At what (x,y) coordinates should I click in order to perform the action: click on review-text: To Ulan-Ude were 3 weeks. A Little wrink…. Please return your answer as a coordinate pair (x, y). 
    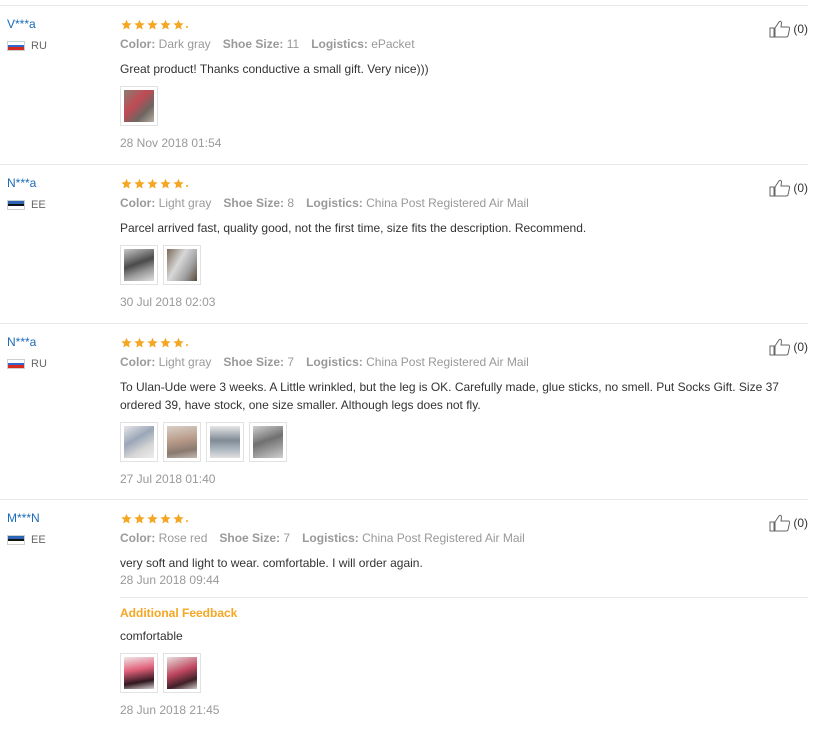
    Looking at the image, I should click on (449, 396).